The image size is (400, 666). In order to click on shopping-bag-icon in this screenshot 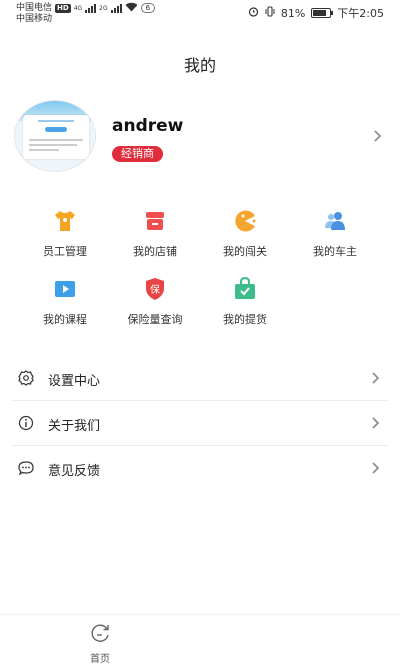, I will do `click(245, 289)`.